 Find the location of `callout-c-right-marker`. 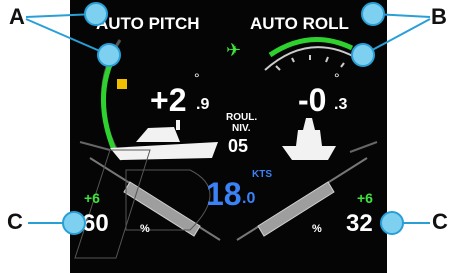

callout-c-right-marker is located at coordinates (392, 223).